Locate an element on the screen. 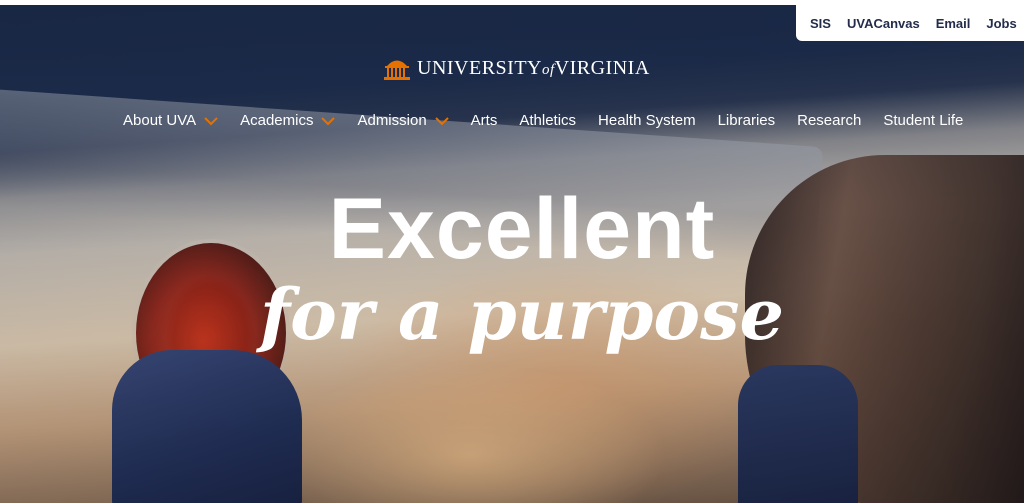  nav-item-about: About UVA is located at coordinates (170, 120).